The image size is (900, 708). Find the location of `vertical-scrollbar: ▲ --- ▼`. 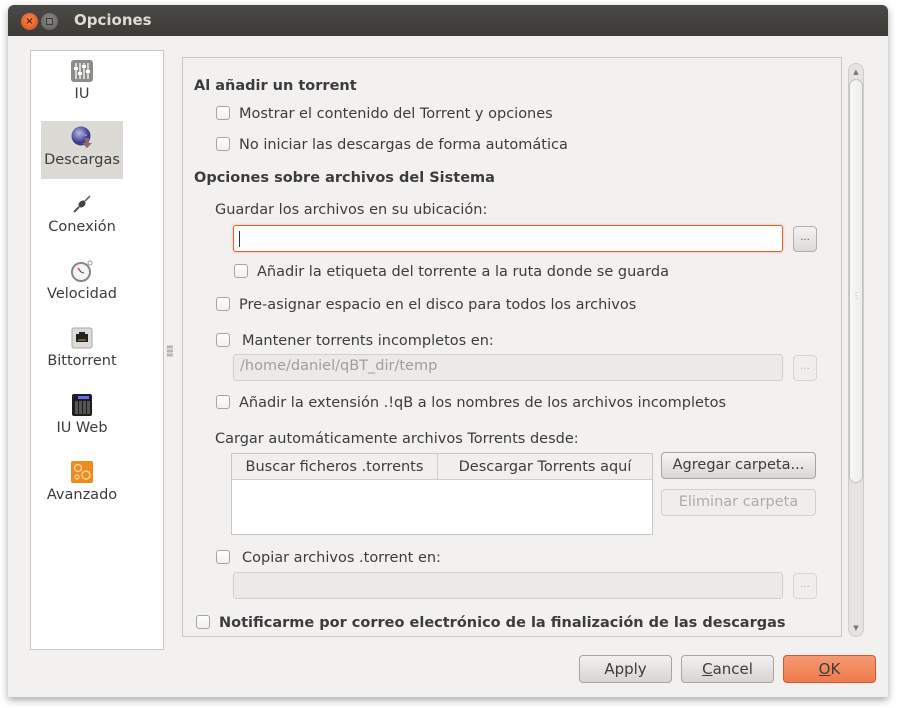

vertical-scrollbar: ▲ --- ▼ is located at coordinates (856, 350).